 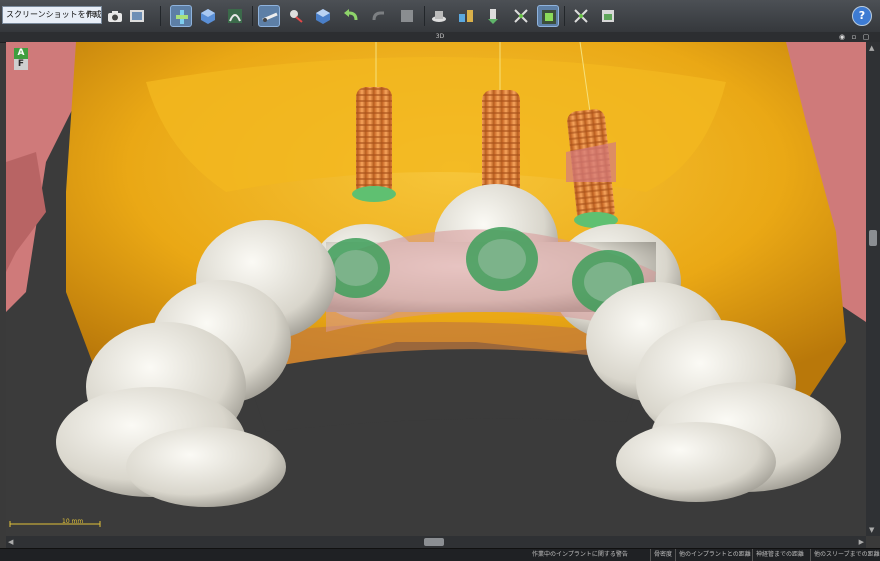 I want to click on status-nerve-distance: 神経管までの距離, so click(x=778, y=555).